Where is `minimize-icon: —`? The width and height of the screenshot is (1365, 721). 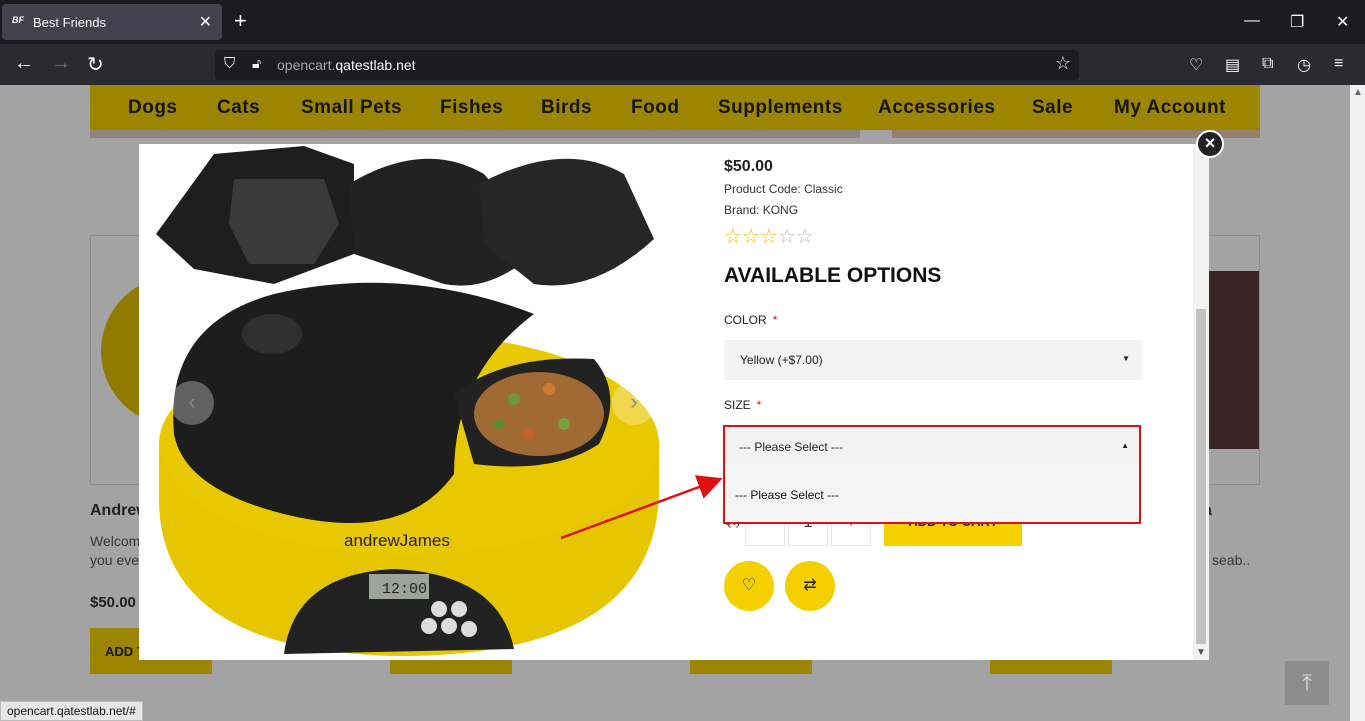
minimize-icon: — is located at coordinates (1252, 21).